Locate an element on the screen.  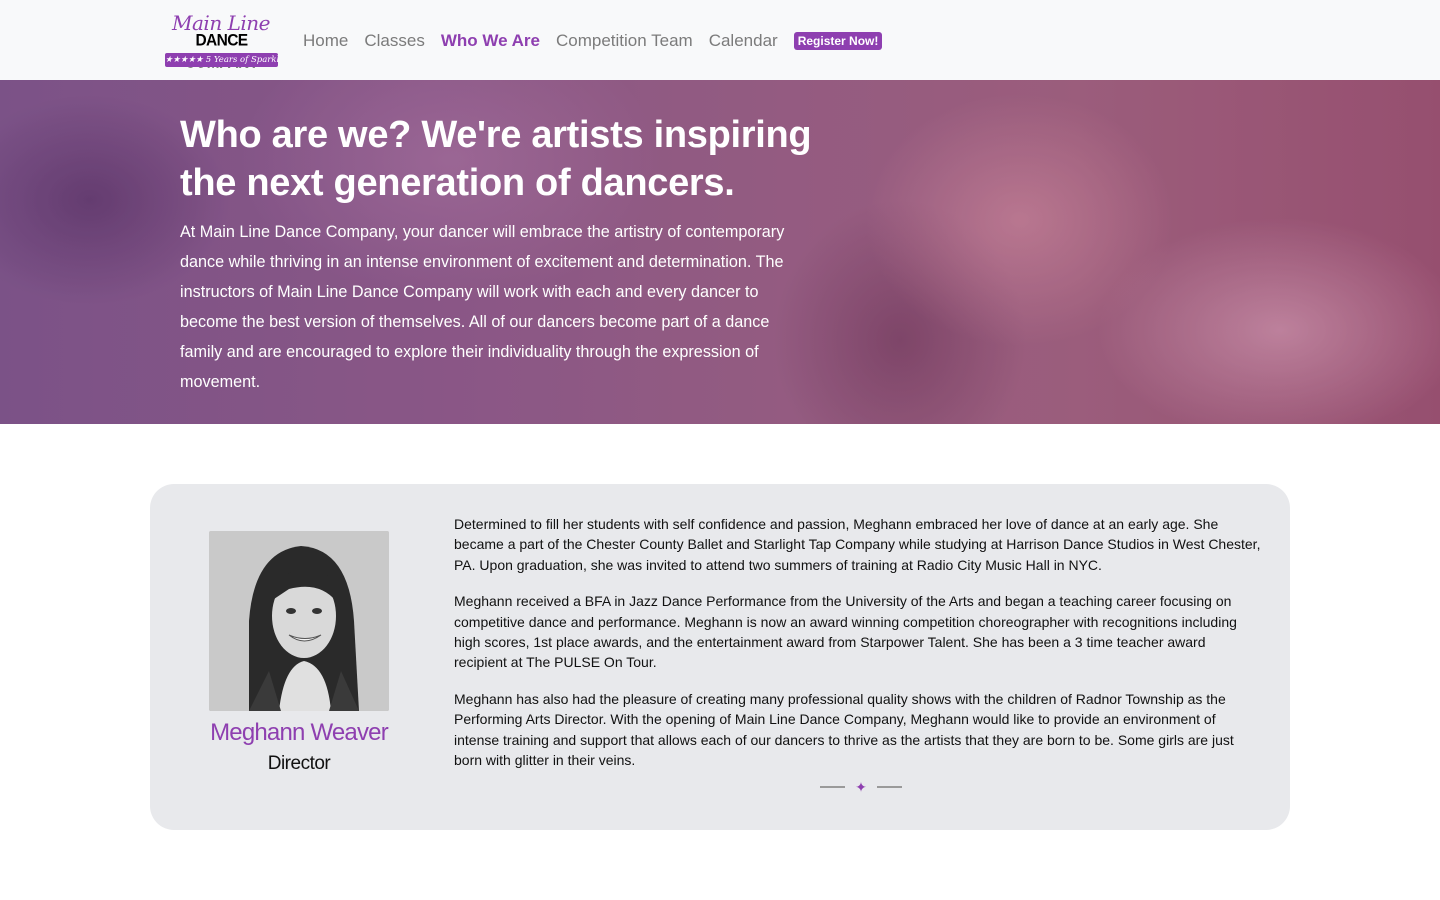
logo-wordmark: DANCE COMPANY is located at coordinates (222, 51).